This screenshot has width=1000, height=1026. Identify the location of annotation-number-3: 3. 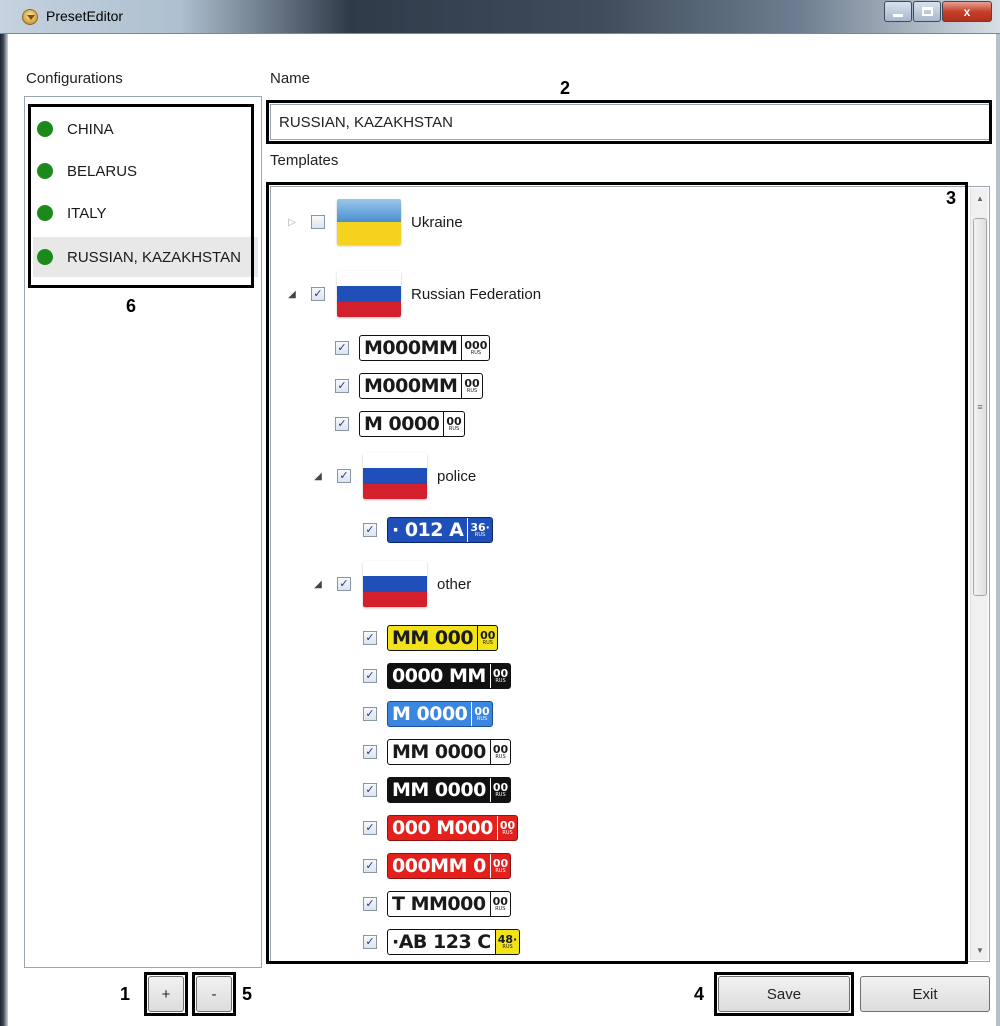
(951, 198).